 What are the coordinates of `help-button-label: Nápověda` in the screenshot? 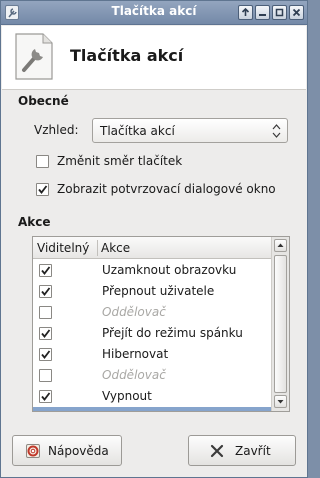 It's located at (78, 451).